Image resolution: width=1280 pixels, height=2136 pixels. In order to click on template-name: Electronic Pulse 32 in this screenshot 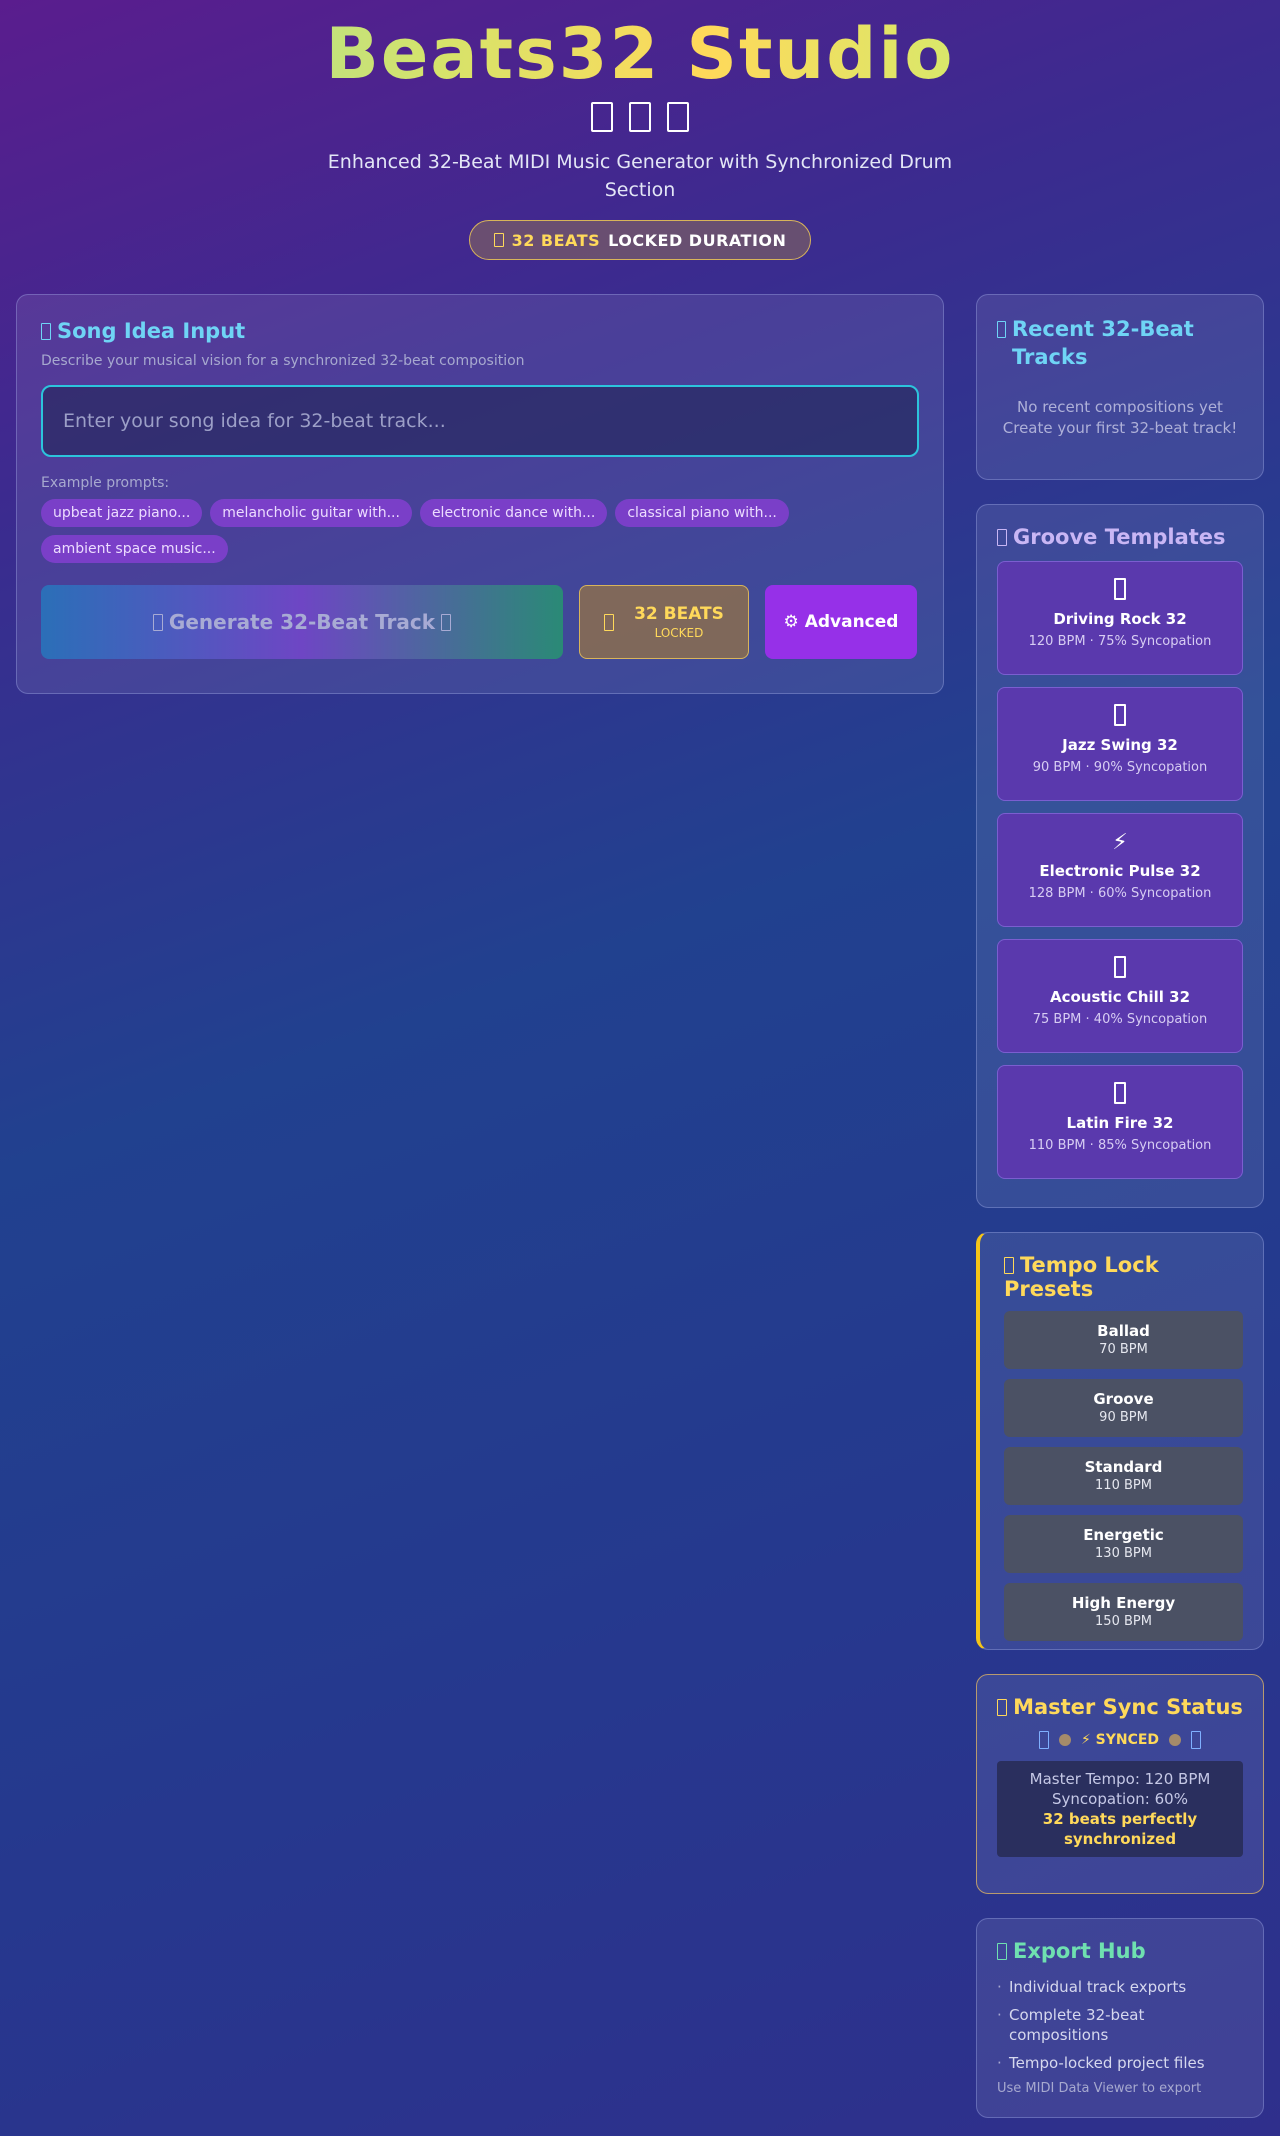, I will do `click(1120, 871)`.